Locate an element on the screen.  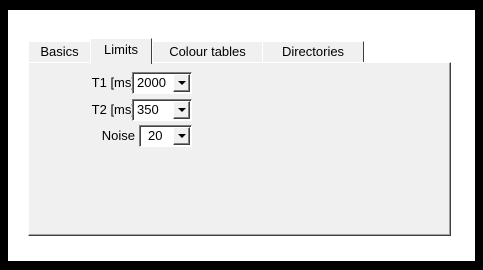
t1-dropdown-button is located at coordinates (181, 83).